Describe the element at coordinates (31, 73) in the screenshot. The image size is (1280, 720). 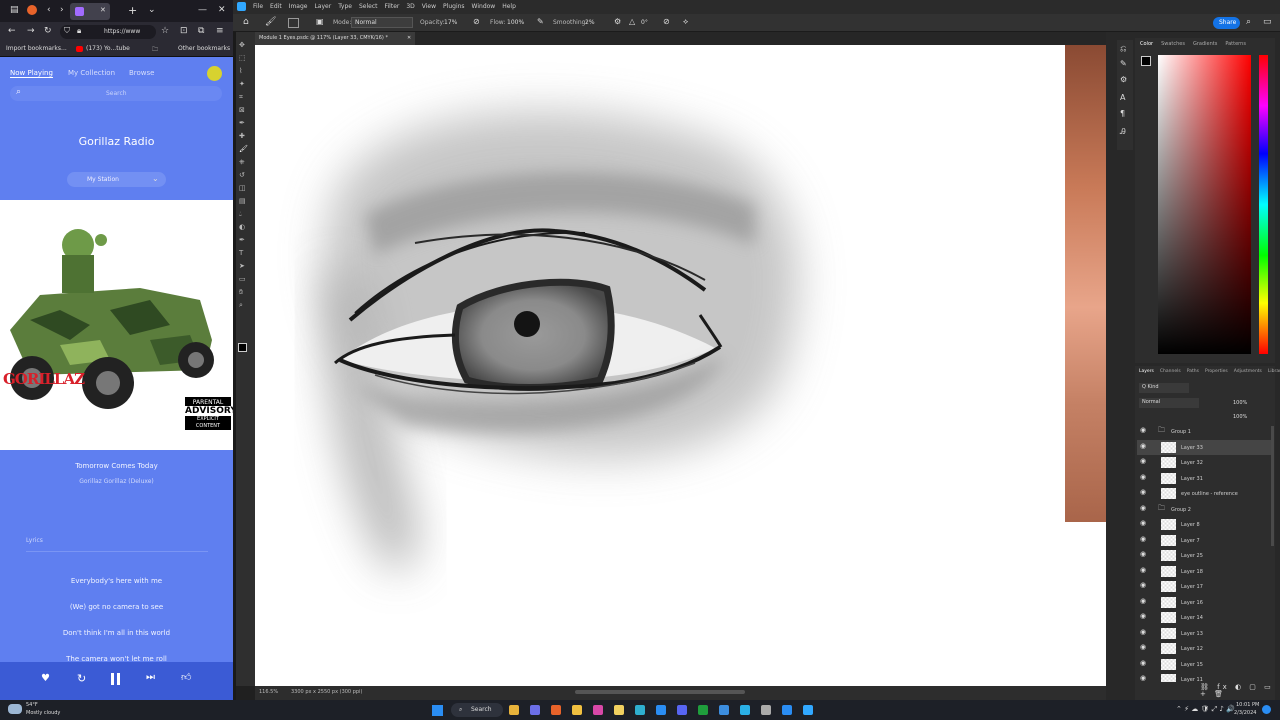
I see `tab-now-playing: Now Playing` at that location.